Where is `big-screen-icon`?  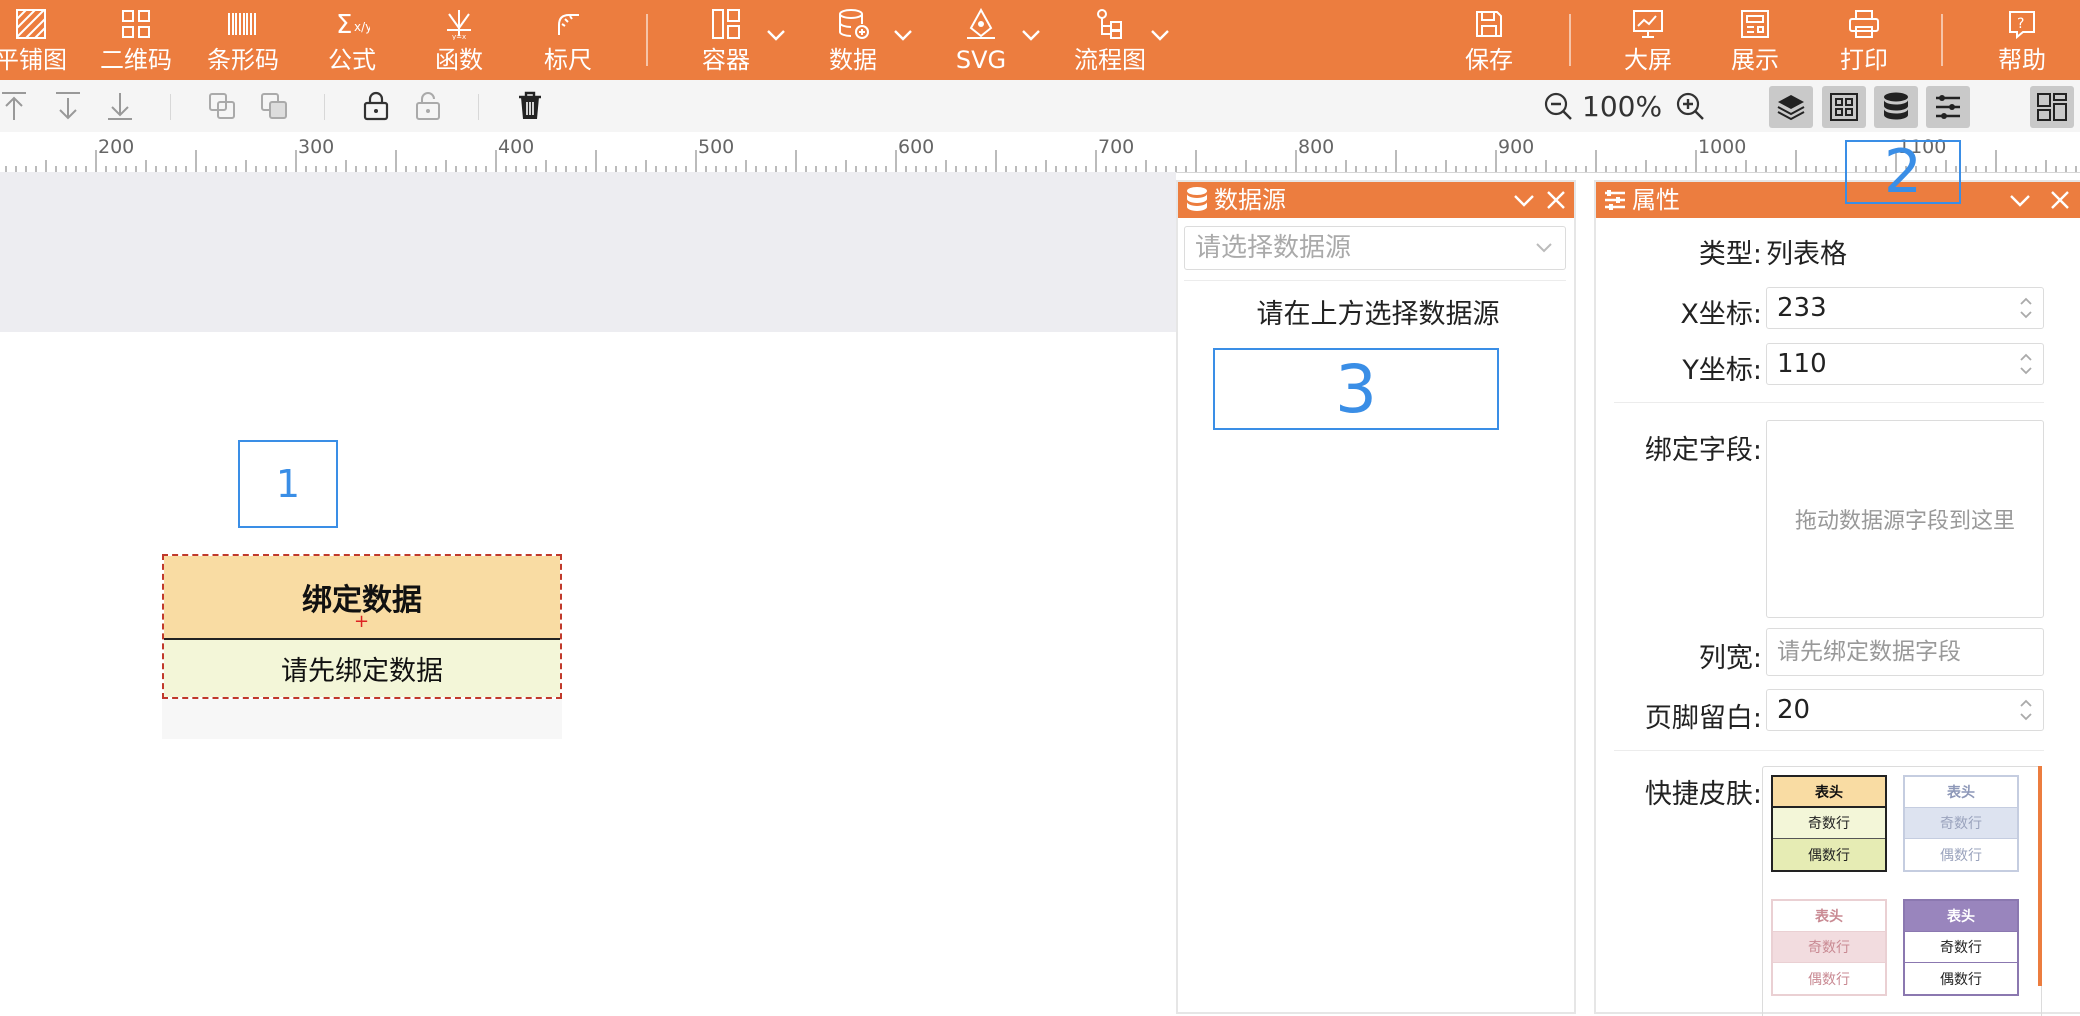 big-screen-icon is located at coordinates (1648, 24).